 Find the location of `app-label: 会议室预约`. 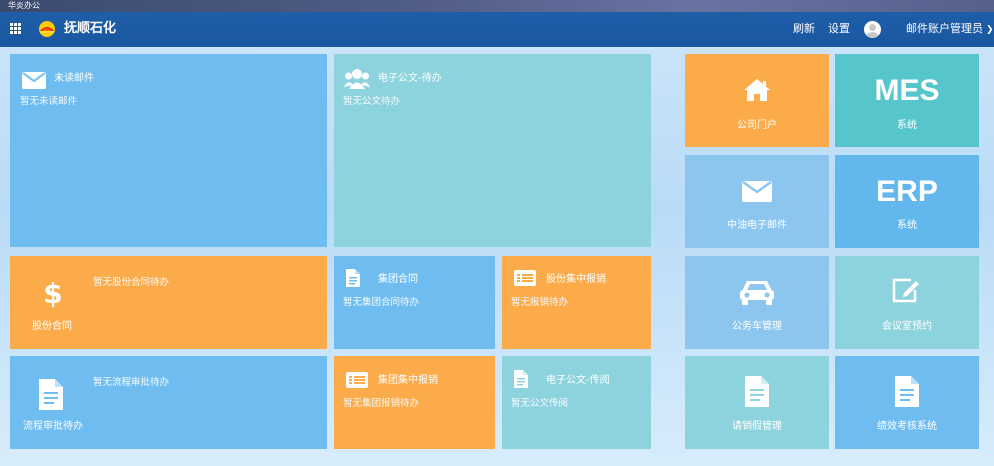

app-label: 会议室预约 is located at coordinates (907, 326).